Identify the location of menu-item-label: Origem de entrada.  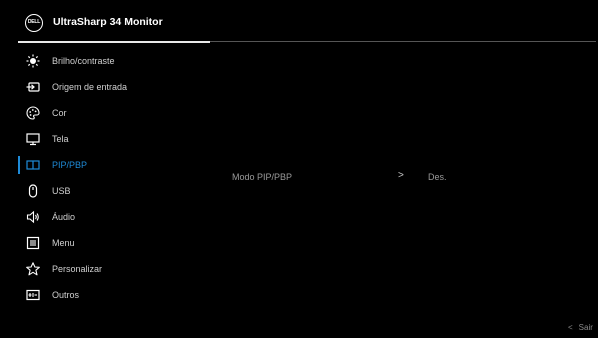
(90, 87).